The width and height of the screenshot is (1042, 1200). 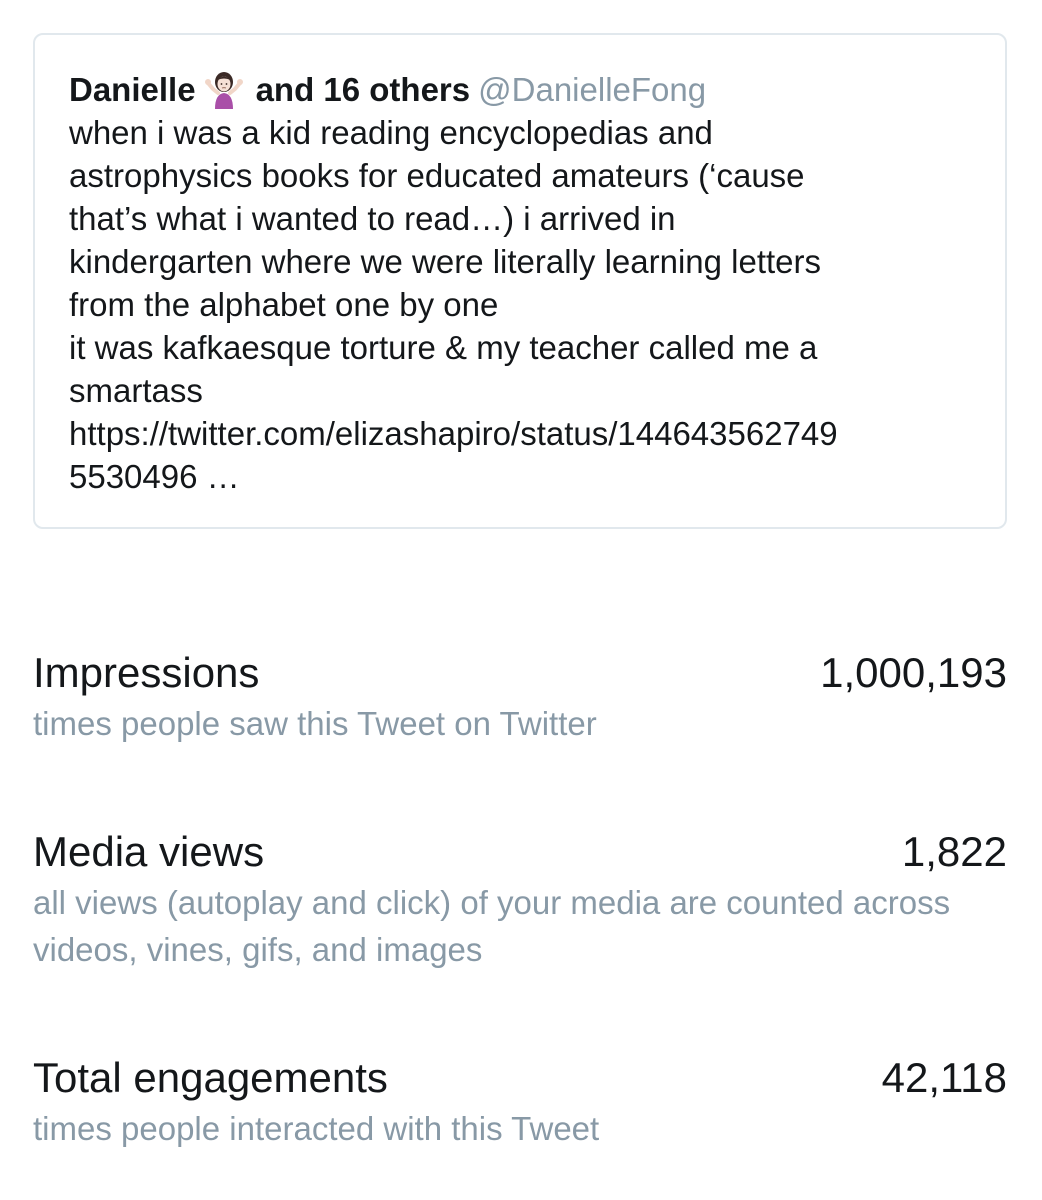 I want to click on metric-title: Impressions, so click(x=146, y=672).